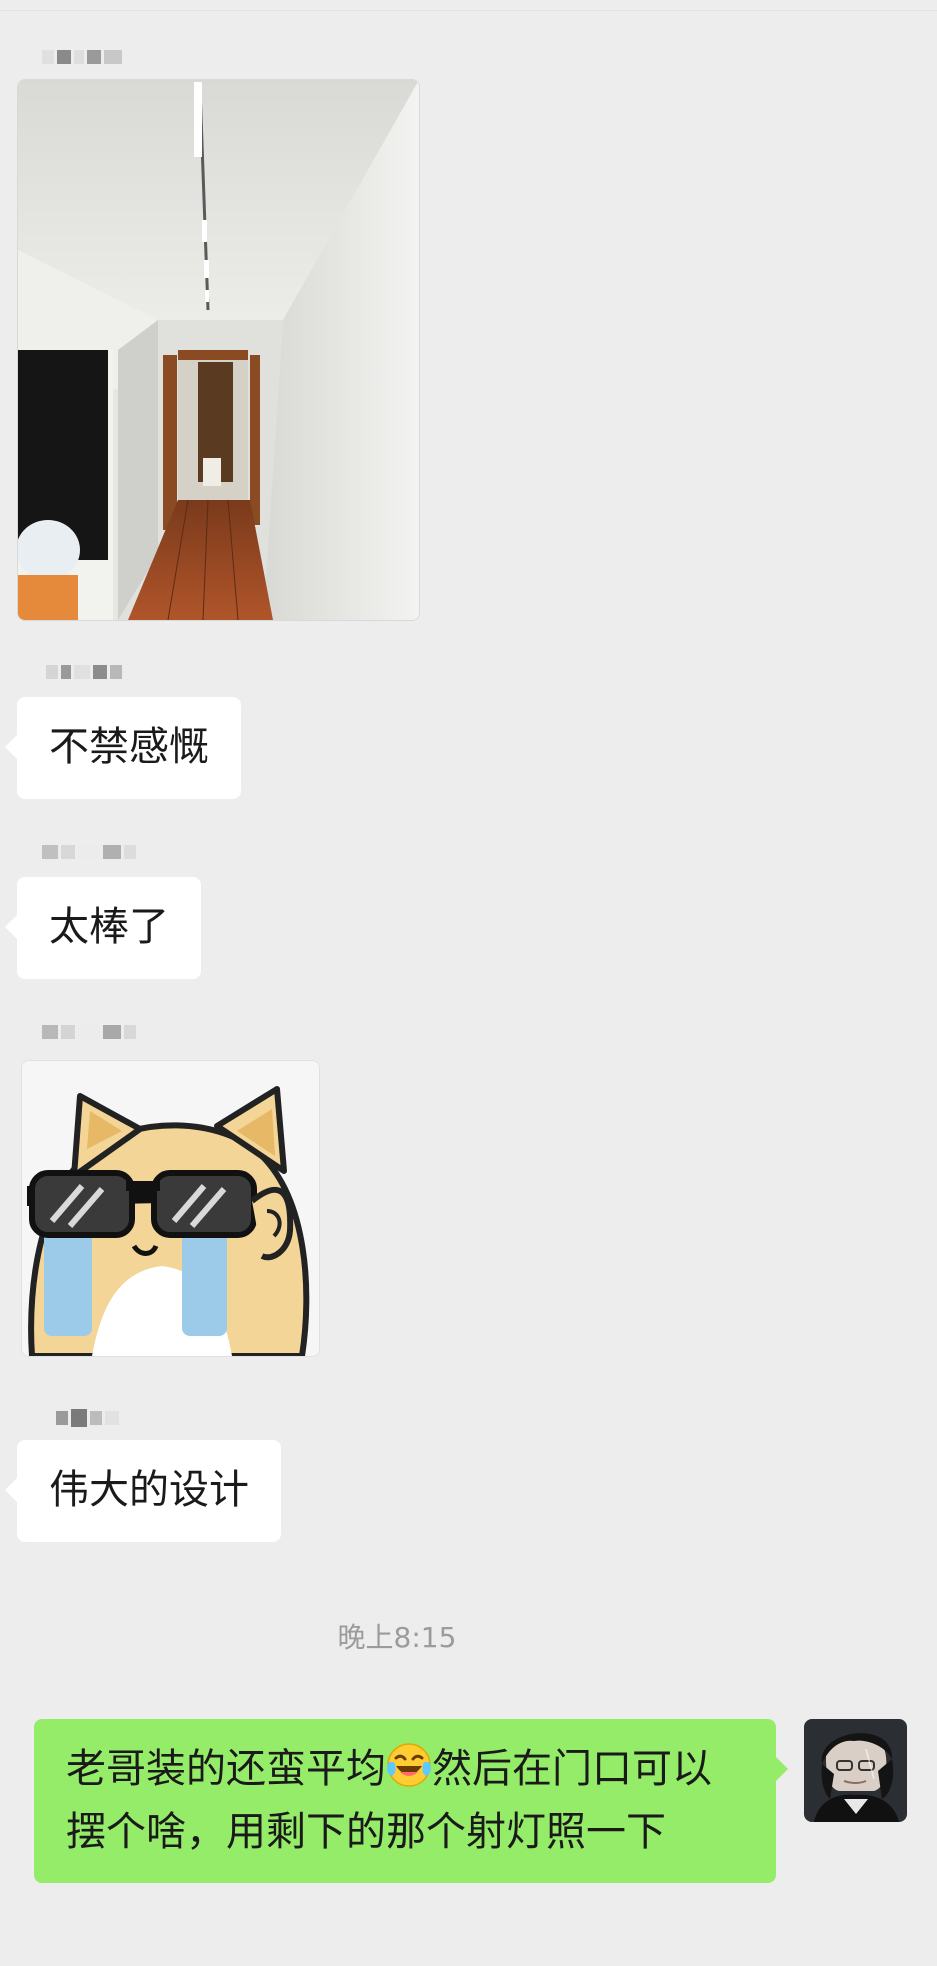 The height and width of the screenshot is (1966, 937). I want to click on message-text: 太棒了, so click(109, 927).